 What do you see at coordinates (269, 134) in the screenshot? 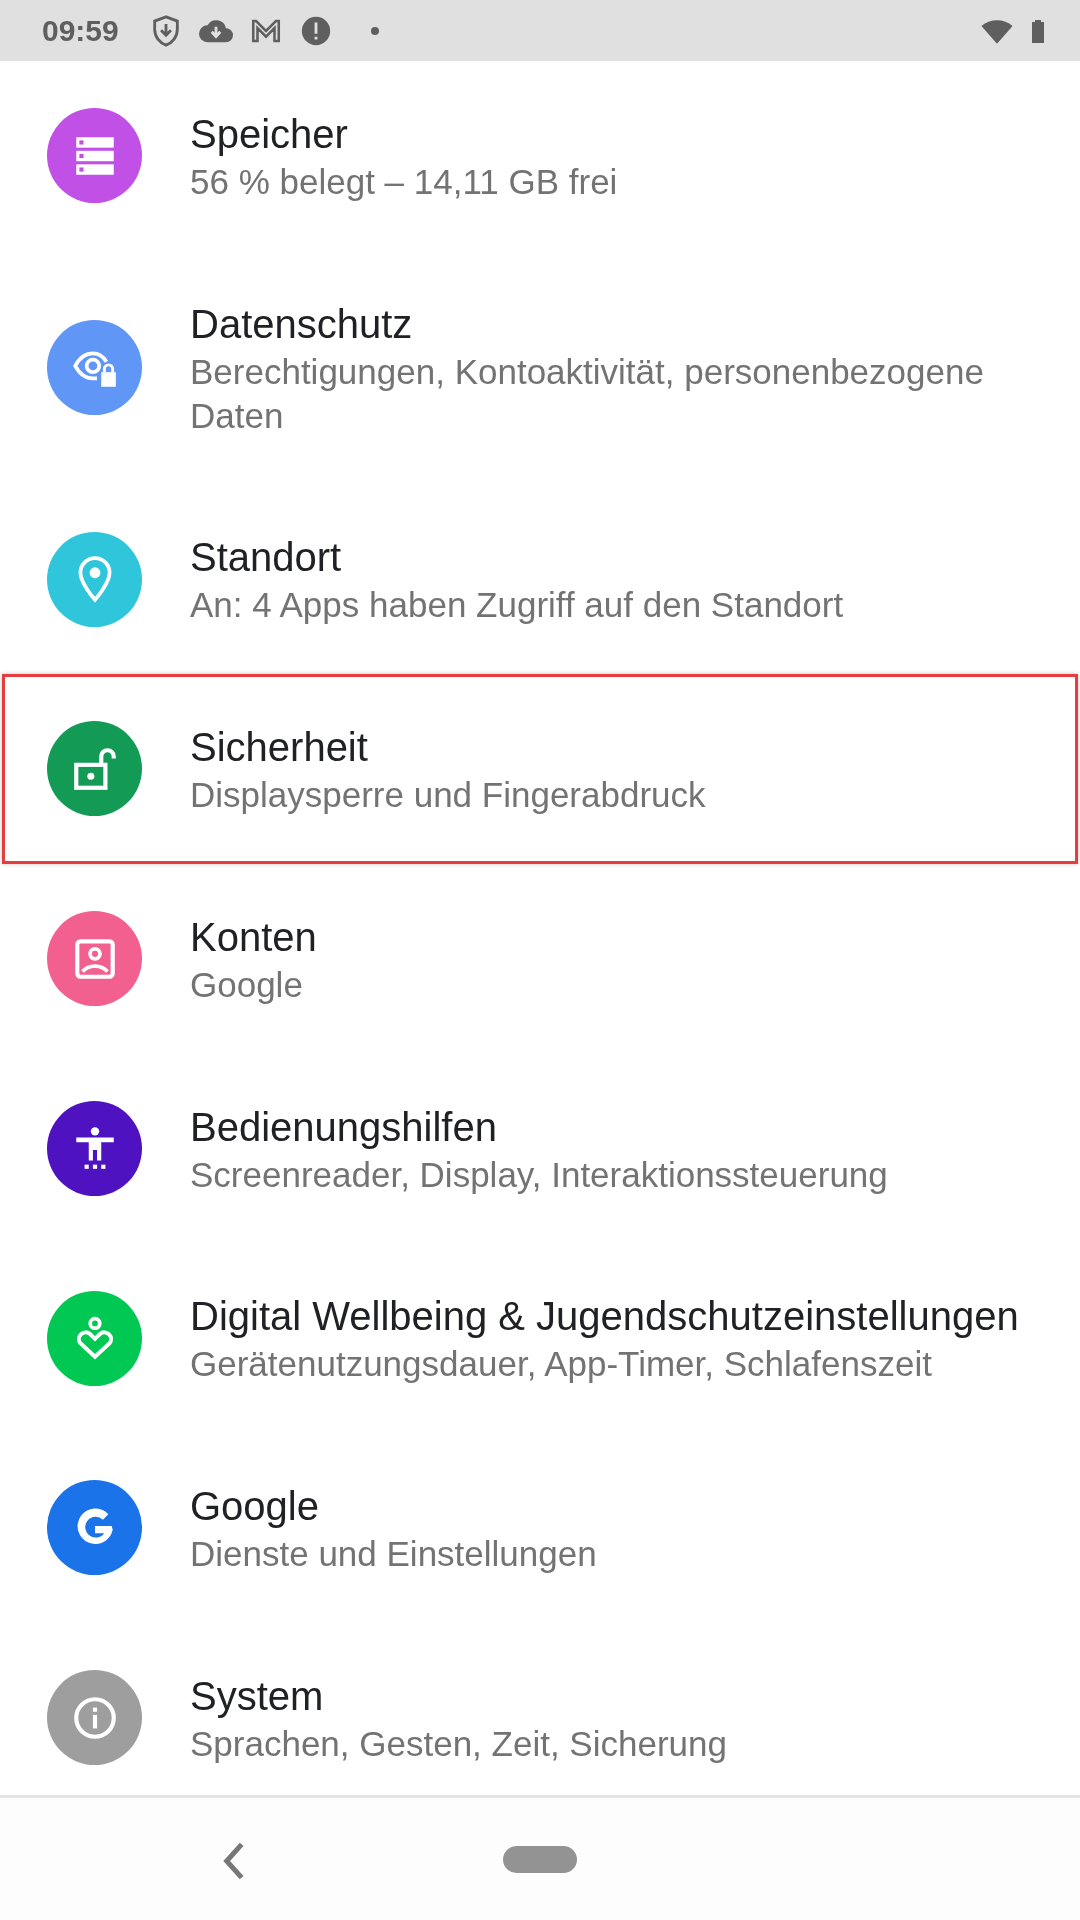
I see `item-title: Speicher` at bounding box center [269, 134].